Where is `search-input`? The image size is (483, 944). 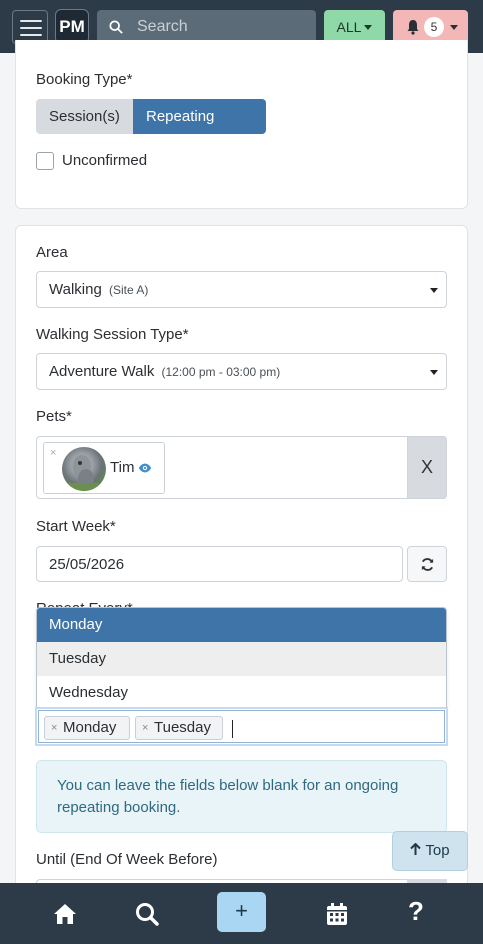 search-input is located at coordinates (222, 27).